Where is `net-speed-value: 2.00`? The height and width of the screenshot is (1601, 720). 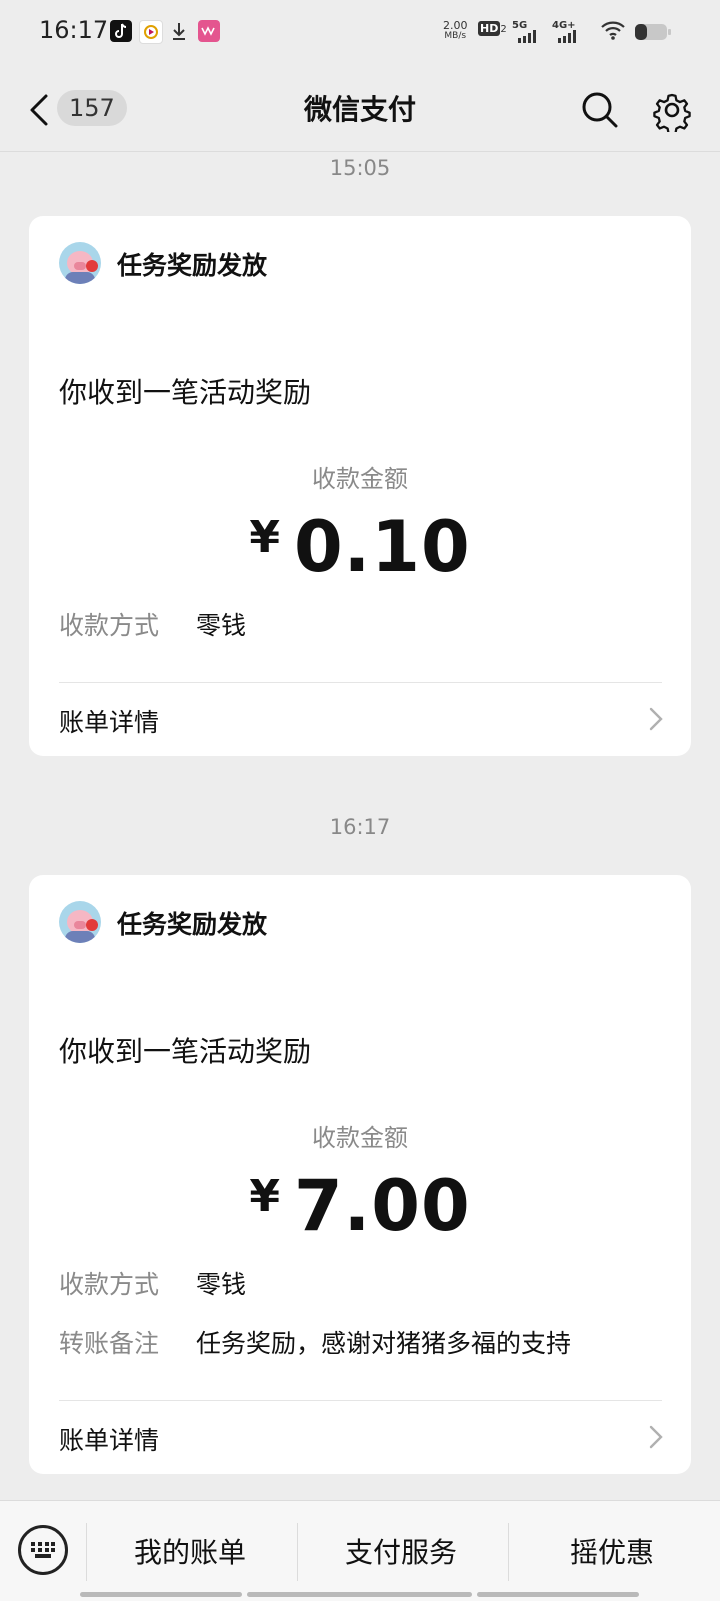 net-speed-value: 2.00 is located at coordinates (455, 25).